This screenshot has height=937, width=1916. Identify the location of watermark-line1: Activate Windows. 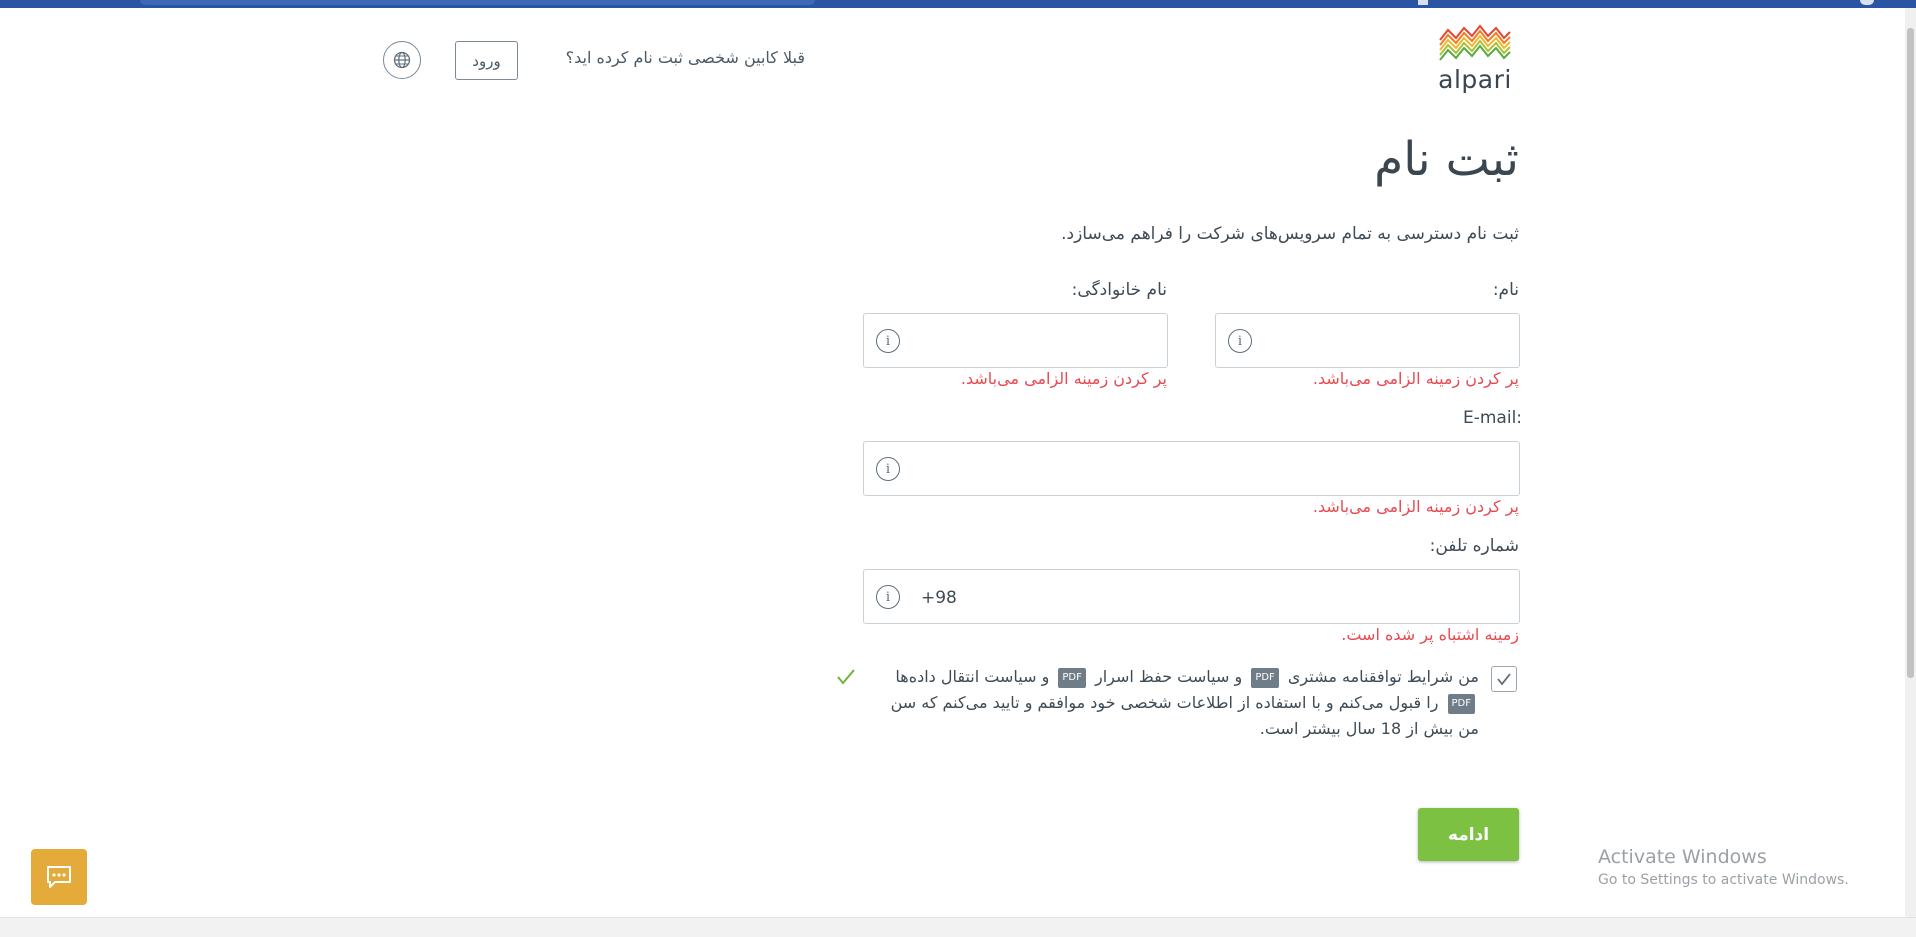
(1682, 857).